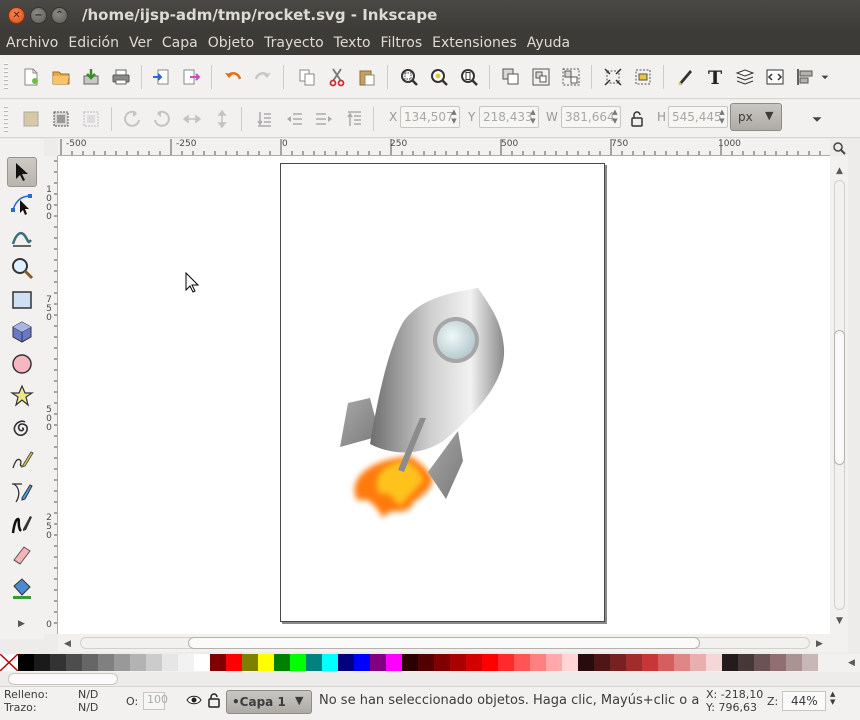  I want to click on vertical-ruler: 1000 750 500 250 0, so click(51, 395).